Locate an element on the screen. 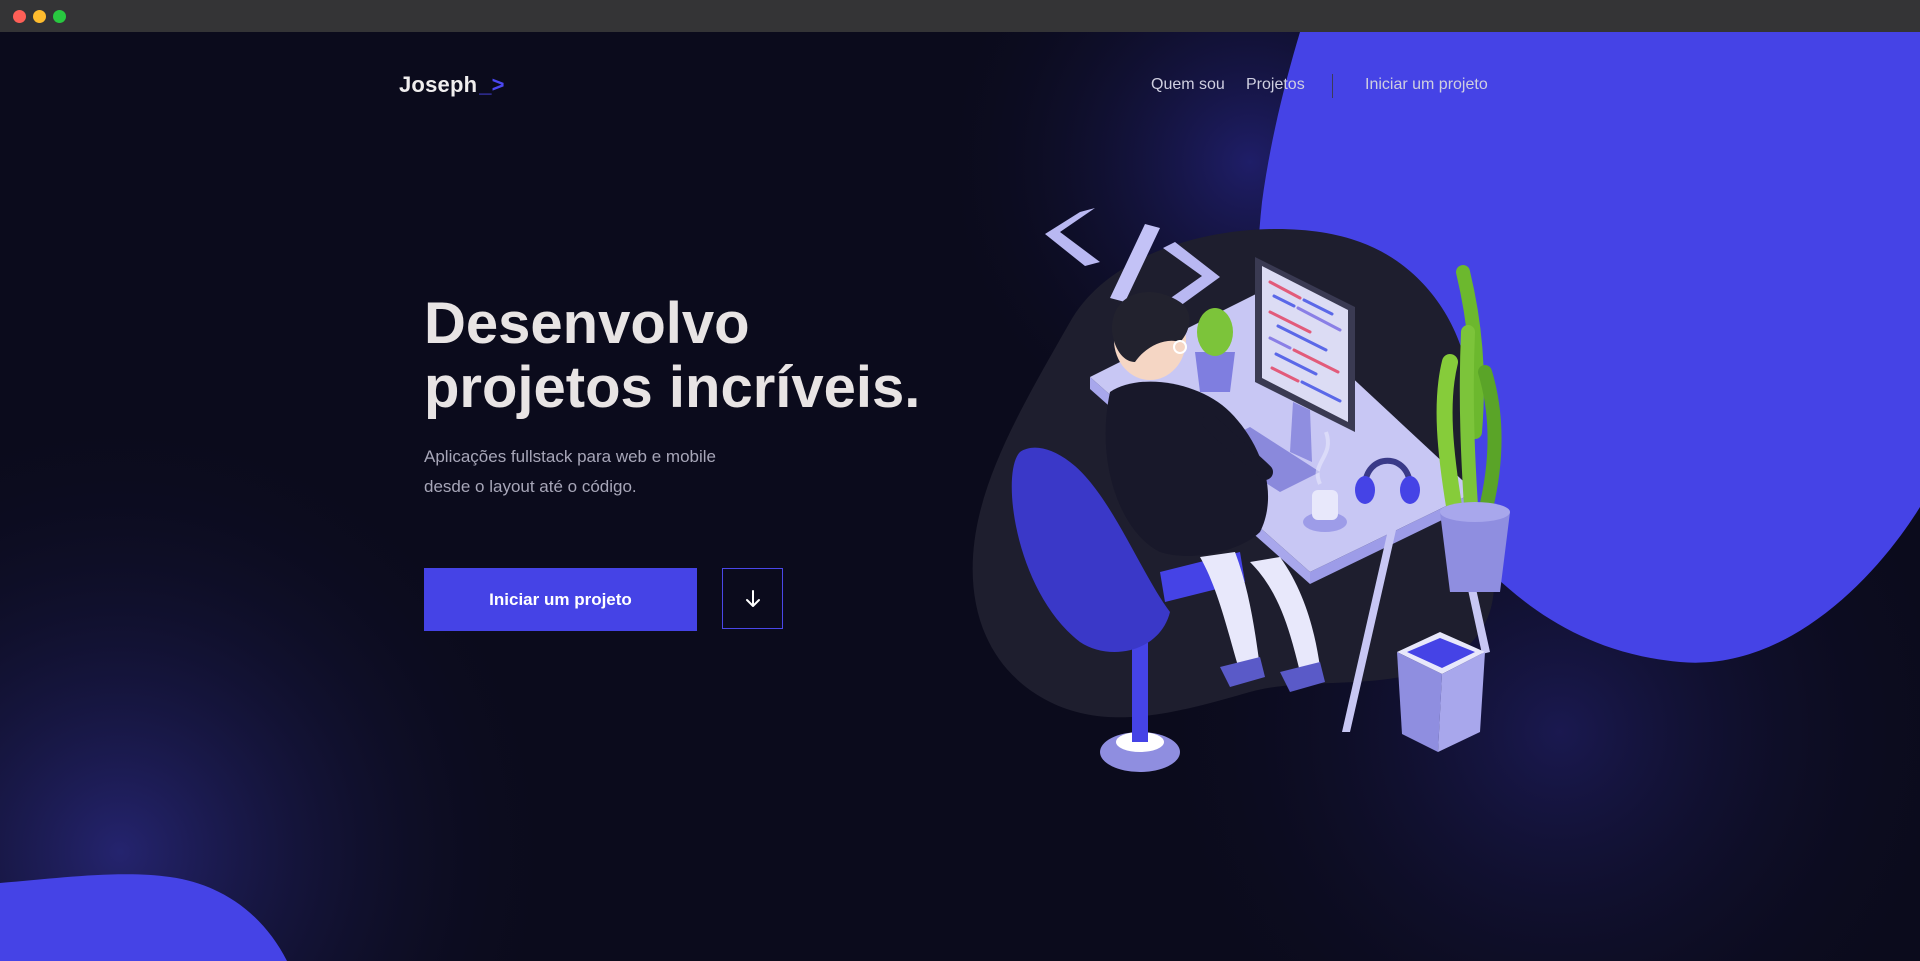  arrow-down-icon is located at coordinates (752, 598).